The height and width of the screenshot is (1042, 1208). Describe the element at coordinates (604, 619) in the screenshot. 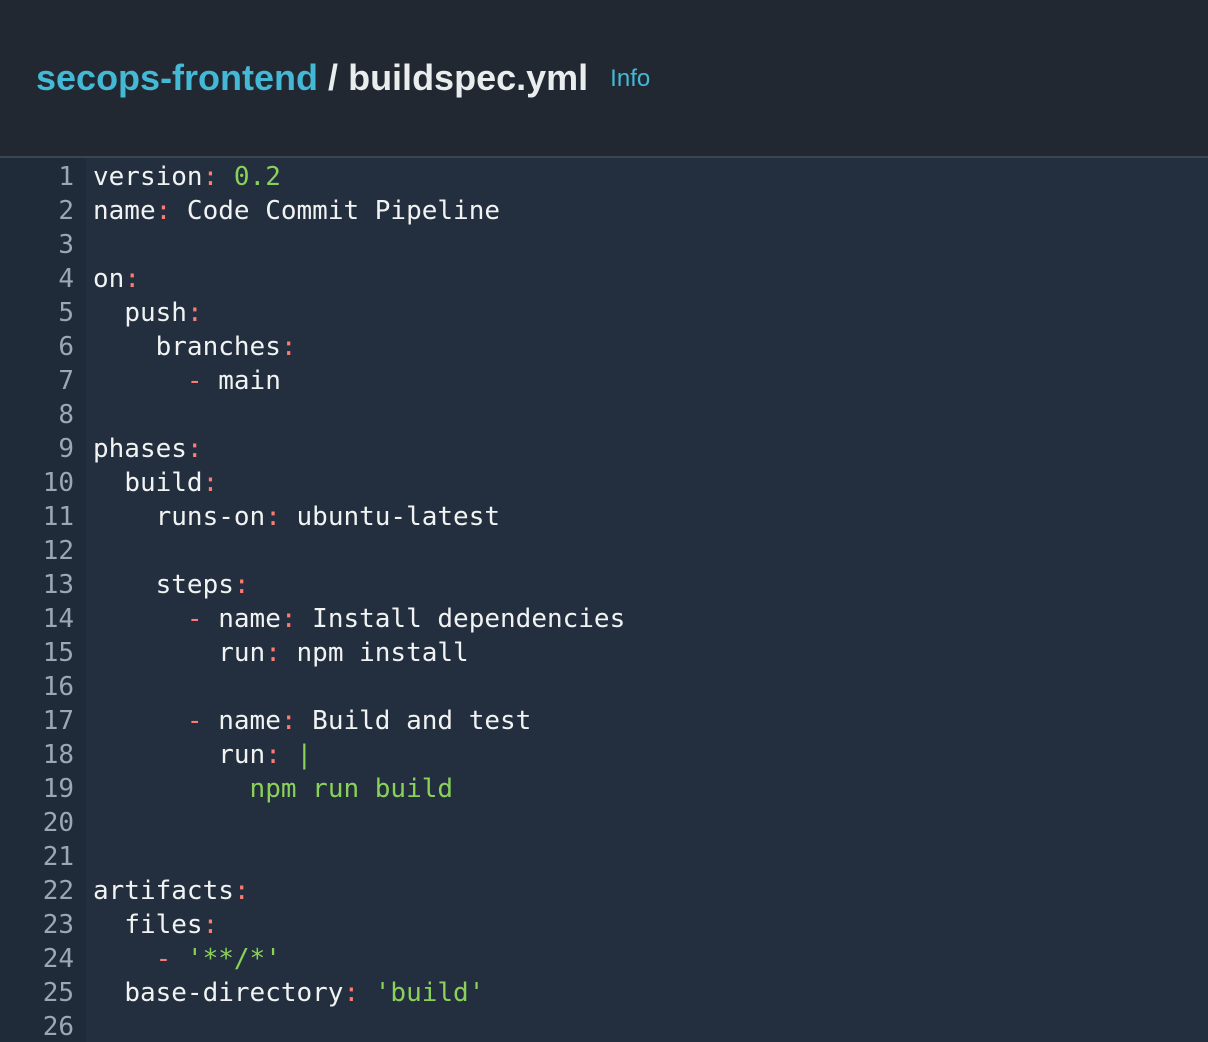

I see `code-line: 14 - name: Install dependencies` at that location.